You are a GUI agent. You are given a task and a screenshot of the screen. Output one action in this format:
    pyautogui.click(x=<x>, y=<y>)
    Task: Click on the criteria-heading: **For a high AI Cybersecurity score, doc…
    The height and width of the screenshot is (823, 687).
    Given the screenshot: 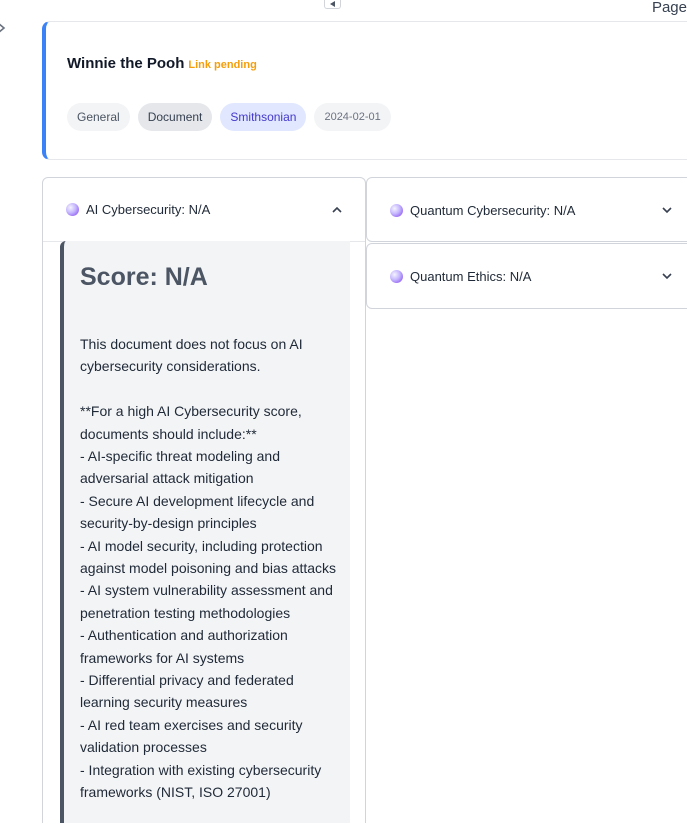 What is the action you would take?
    pyautogui.click(x=191, y=422)
    